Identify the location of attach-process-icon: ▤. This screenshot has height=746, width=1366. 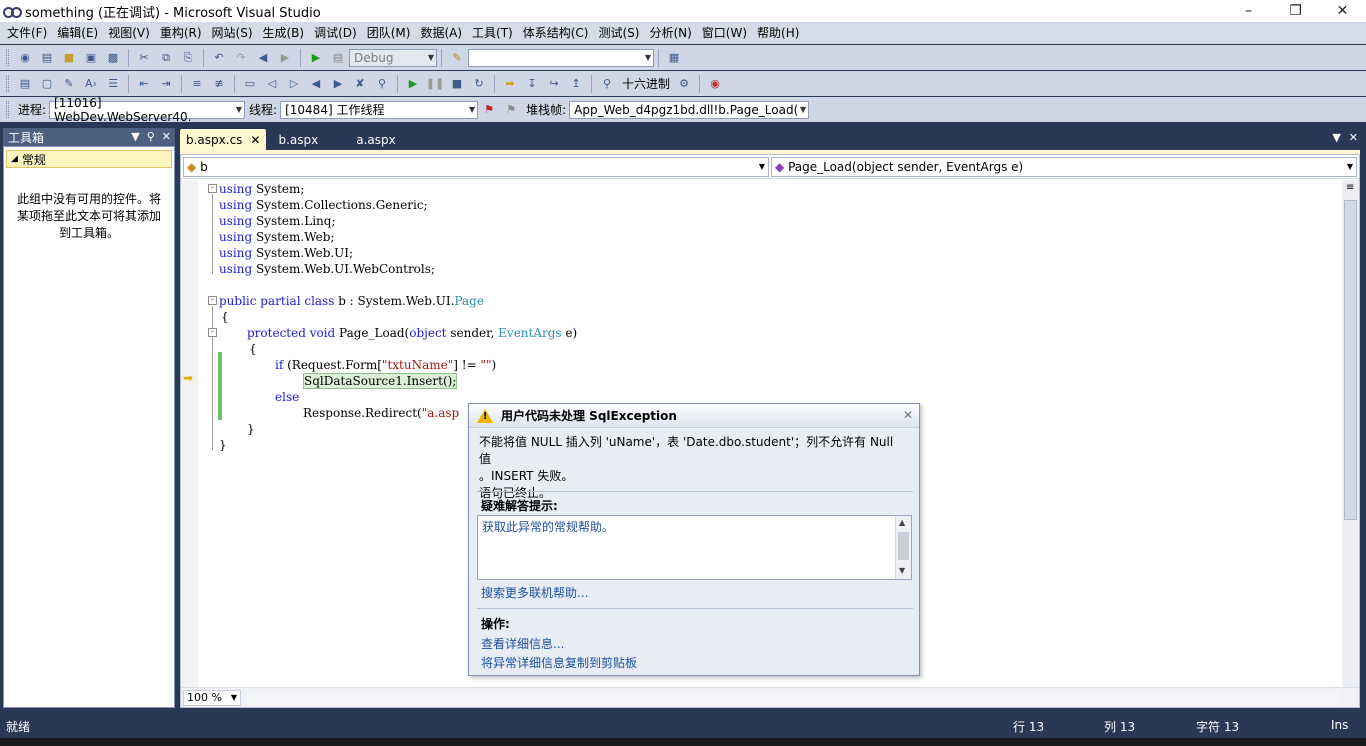
(338, 58).